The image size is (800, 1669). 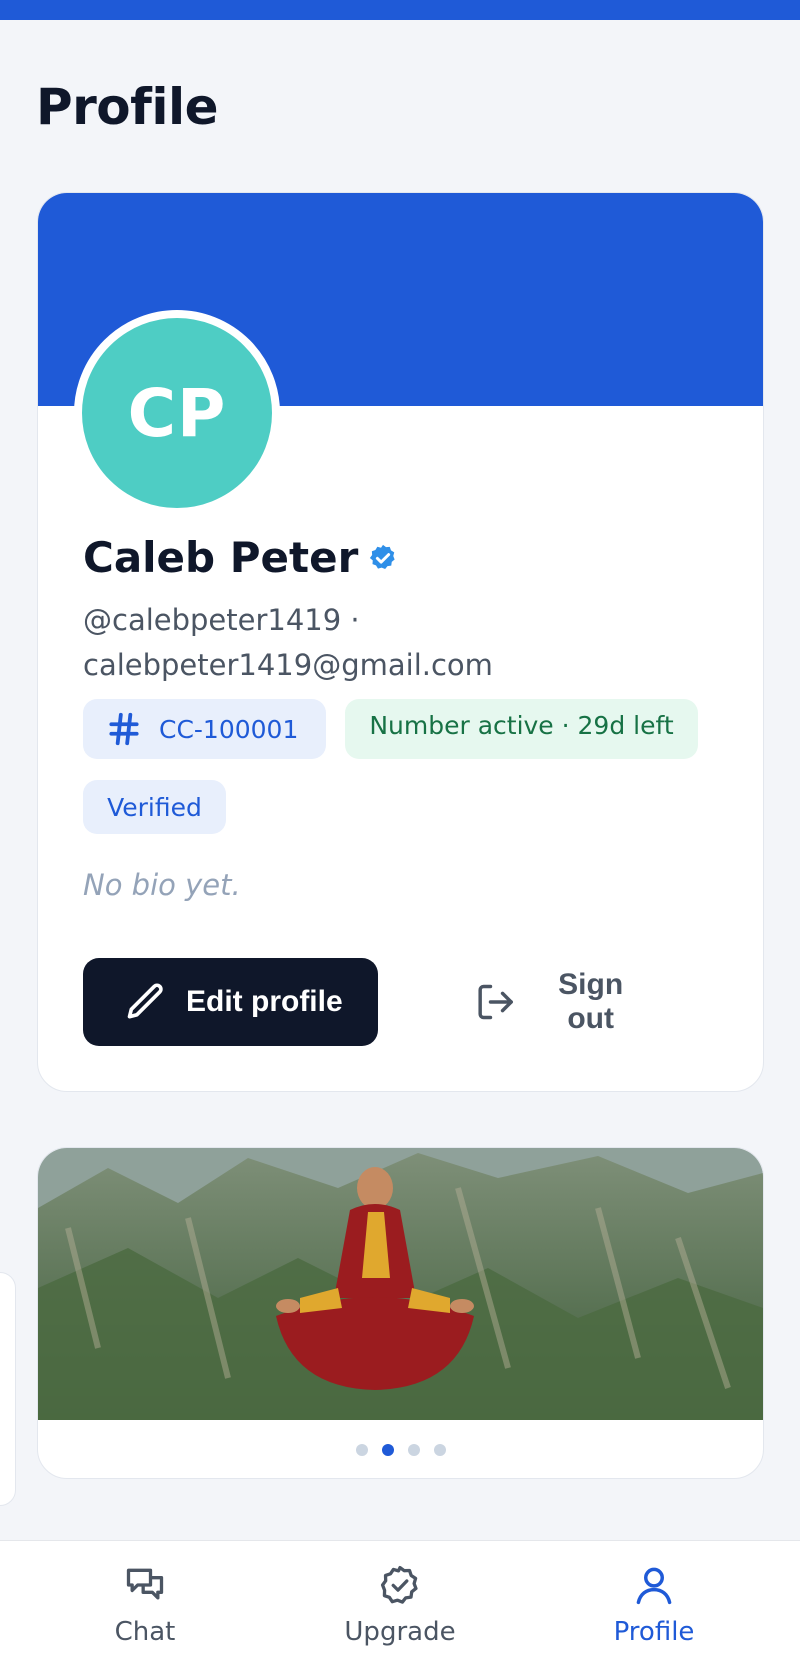 I want to click on nav-item-profile: Profile, so click(x=654, y=1605).